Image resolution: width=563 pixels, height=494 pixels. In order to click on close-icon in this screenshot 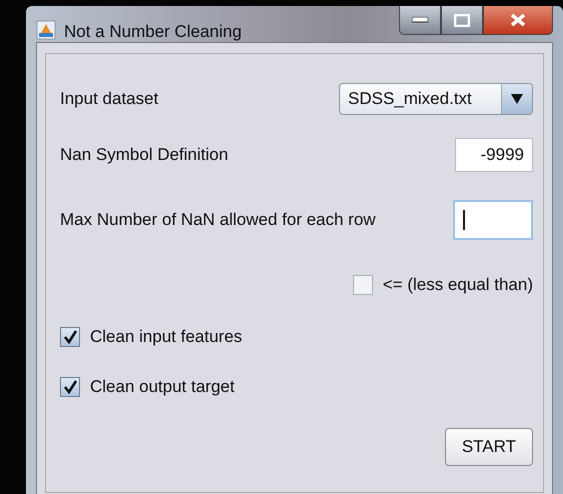, I will do `click(518, 20)`.